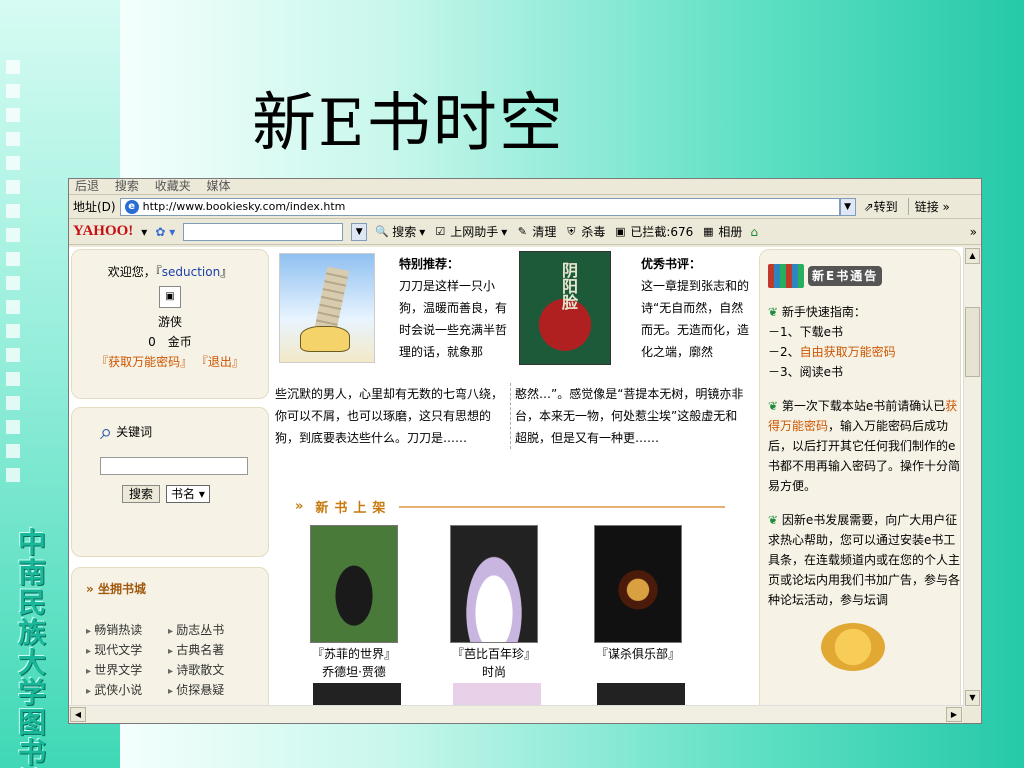 The image size is (1024, 768). What do you see at coordinates (127, 689) in the screenshot?
I see `category-item: 武侠小说` at bounding box center [127, 689].